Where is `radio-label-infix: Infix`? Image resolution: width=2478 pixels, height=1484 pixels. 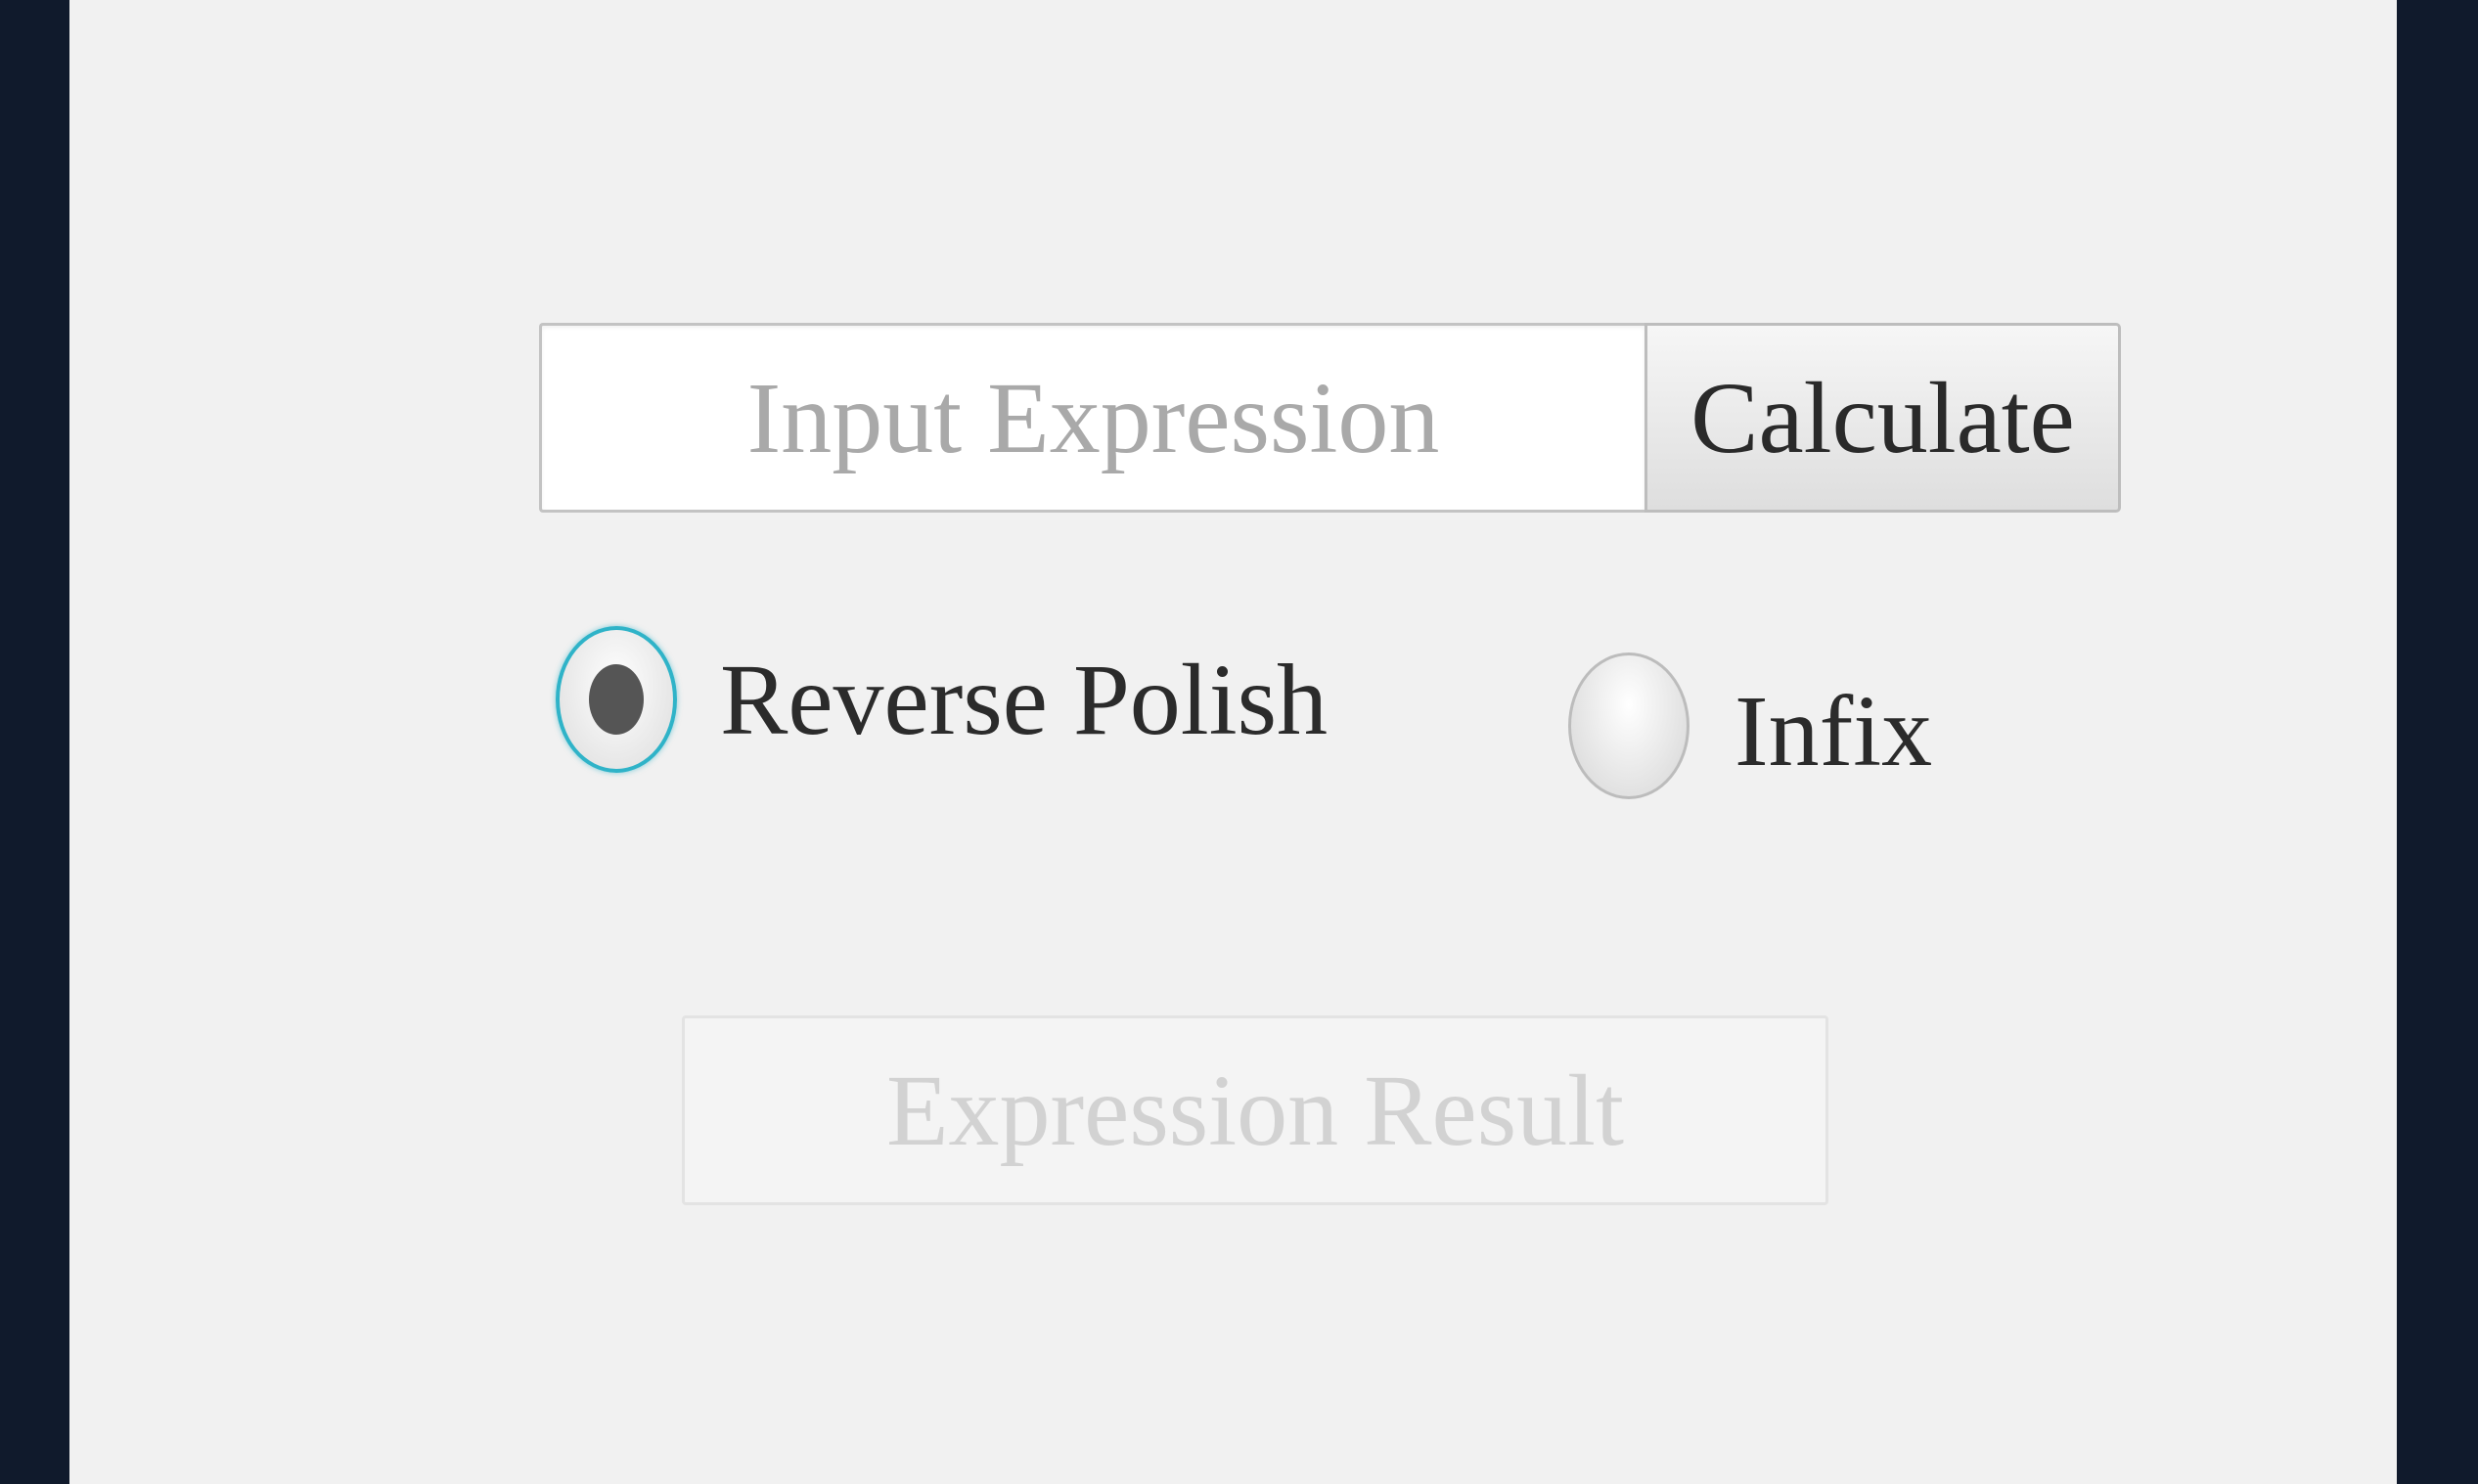
radio-label-infix: Infix is located at coordinates (1834, 730).